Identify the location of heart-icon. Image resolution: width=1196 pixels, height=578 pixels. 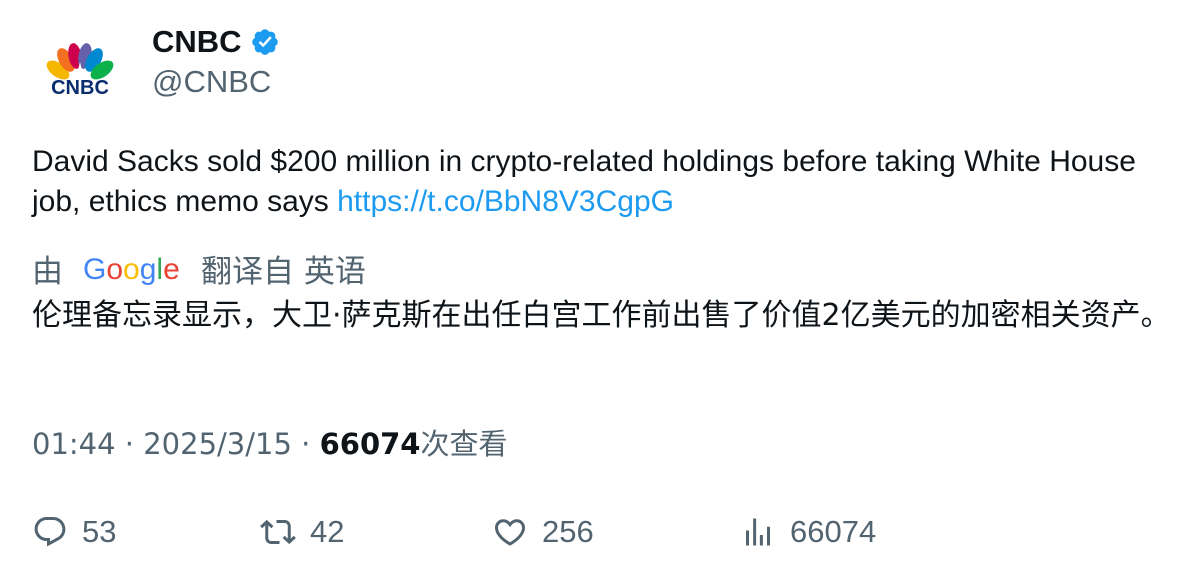
(510, 532).